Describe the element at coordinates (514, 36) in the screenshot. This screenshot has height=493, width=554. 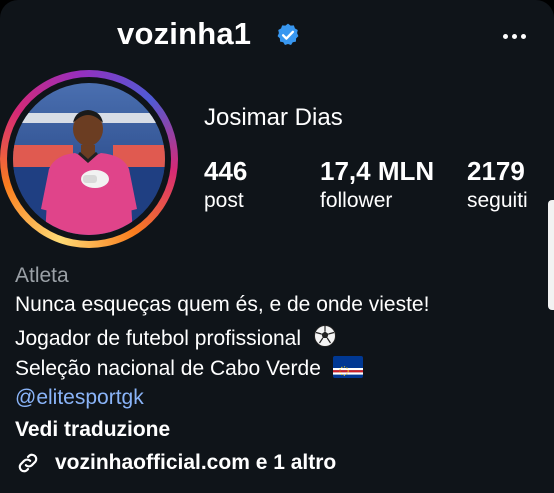
I see `more-options-icon` at that location.